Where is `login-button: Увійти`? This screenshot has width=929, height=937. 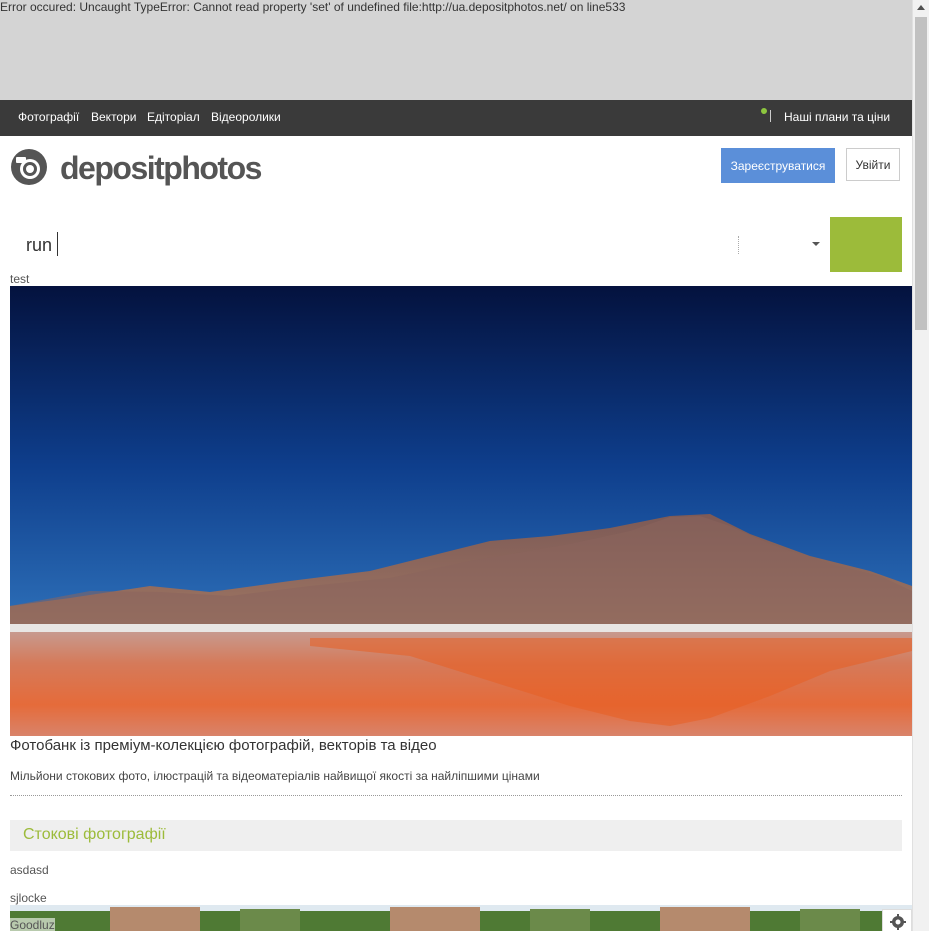
login-button: Увійти is located at coordinates (873, 164).